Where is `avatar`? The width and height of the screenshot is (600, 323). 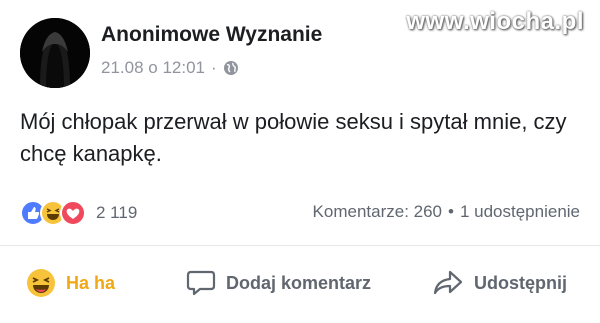 avatar is located at coordinates (55, 53).